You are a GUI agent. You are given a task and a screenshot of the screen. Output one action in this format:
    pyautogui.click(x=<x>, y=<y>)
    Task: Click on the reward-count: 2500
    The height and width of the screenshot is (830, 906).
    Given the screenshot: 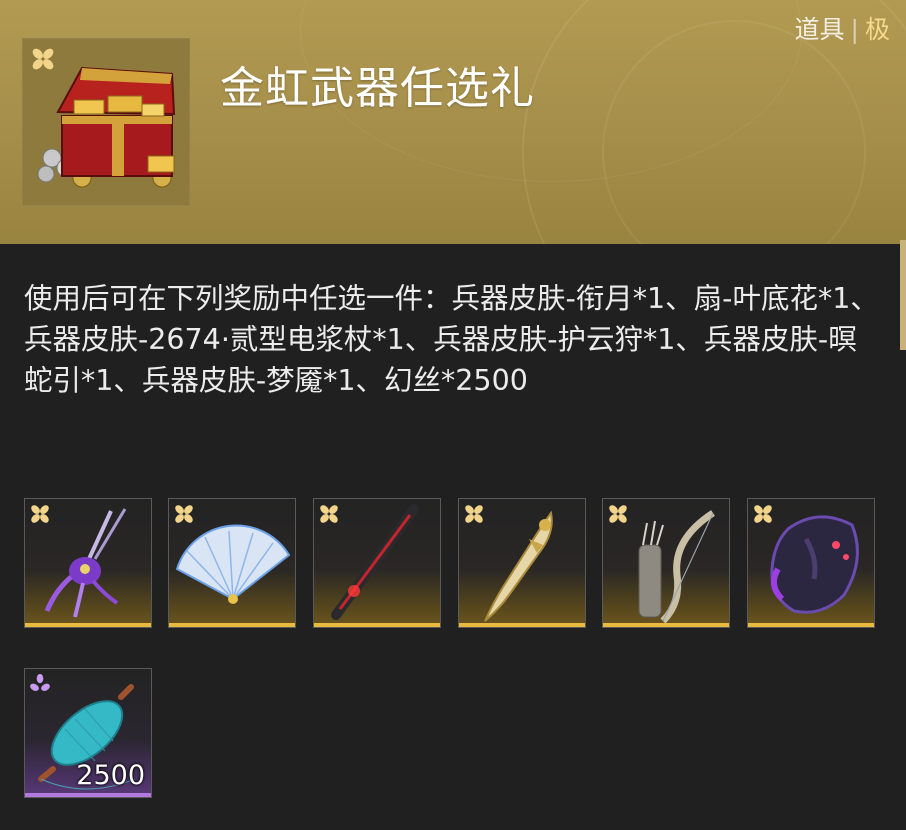 What is the action you would take?
    pyautogui.click(x=110, y=775)
    